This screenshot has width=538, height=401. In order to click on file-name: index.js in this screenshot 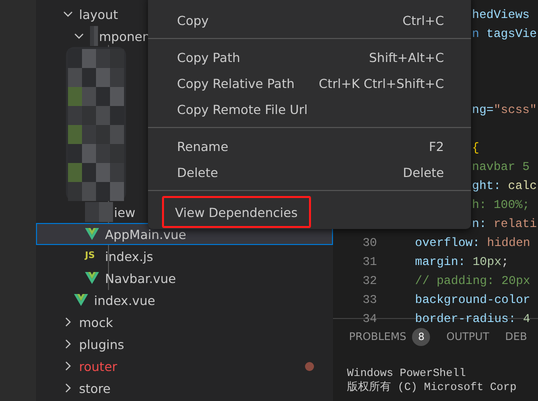, I will do `click(129, 256)`.